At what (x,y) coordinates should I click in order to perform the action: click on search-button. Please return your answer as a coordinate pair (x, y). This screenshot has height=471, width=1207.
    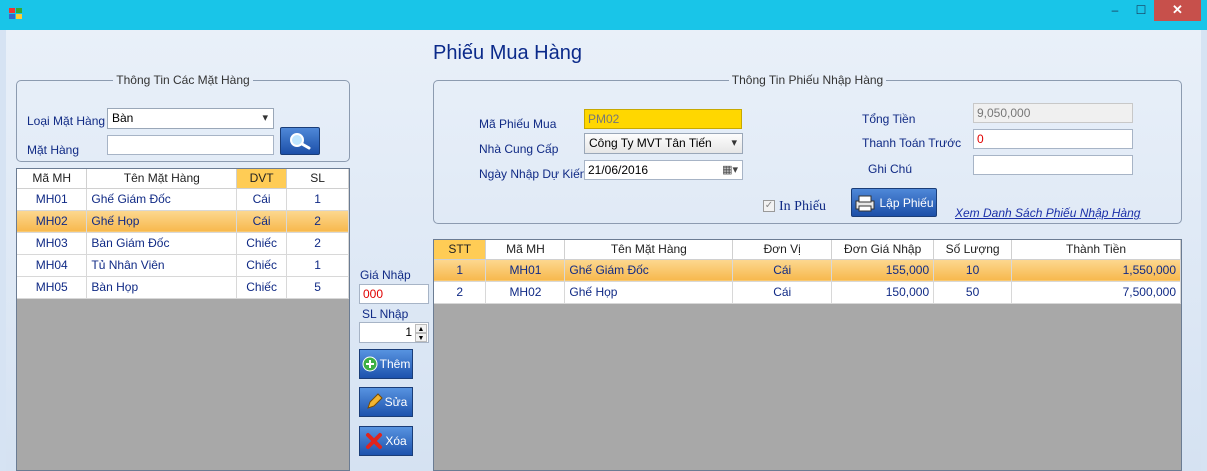
    Looking at the image, I should click on (300, 141).